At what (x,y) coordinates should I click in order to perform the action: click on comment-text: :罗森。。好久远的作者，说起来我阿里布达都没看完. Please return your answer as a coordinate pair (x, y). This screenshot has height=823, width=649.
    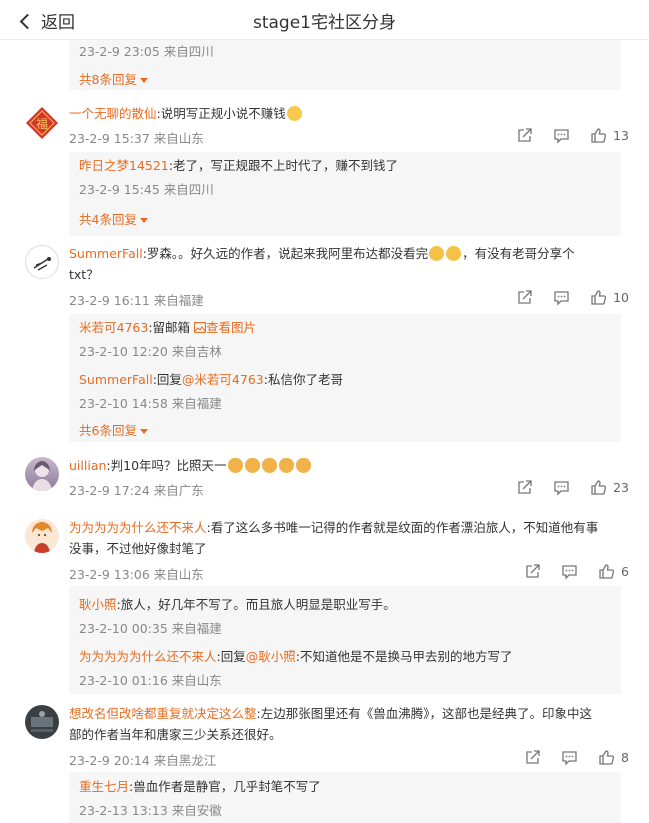
    Looking at the image, I should click on (285, 253).